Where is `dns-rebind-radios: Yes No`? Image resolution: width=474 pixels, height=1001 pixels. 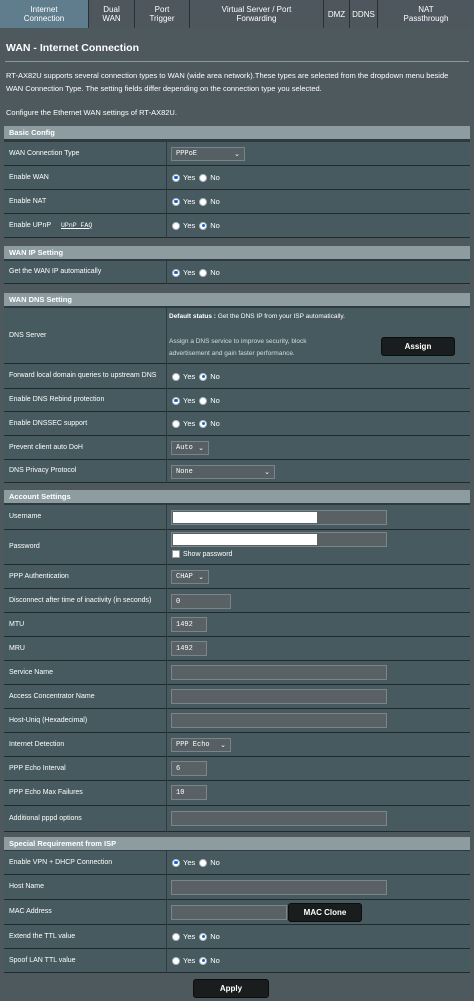
dns-rebind-radios: Yes No is located at coordinates (198, 400).